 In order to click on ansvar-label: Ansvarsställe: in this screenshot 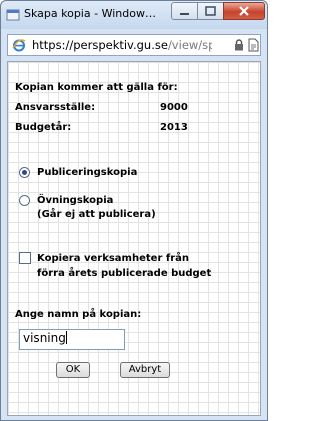, I will do `click(55, 107)`.